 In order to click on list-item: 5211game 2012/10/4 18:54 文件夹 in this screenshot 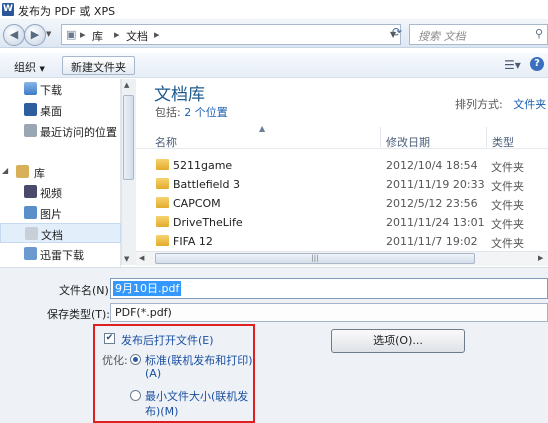, I will do `click(342, 165)`.